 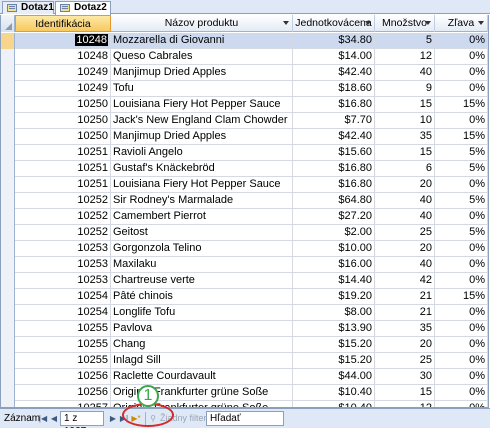 I want to click on cell-unit-price: $7.70, so click(x=334, y=121).